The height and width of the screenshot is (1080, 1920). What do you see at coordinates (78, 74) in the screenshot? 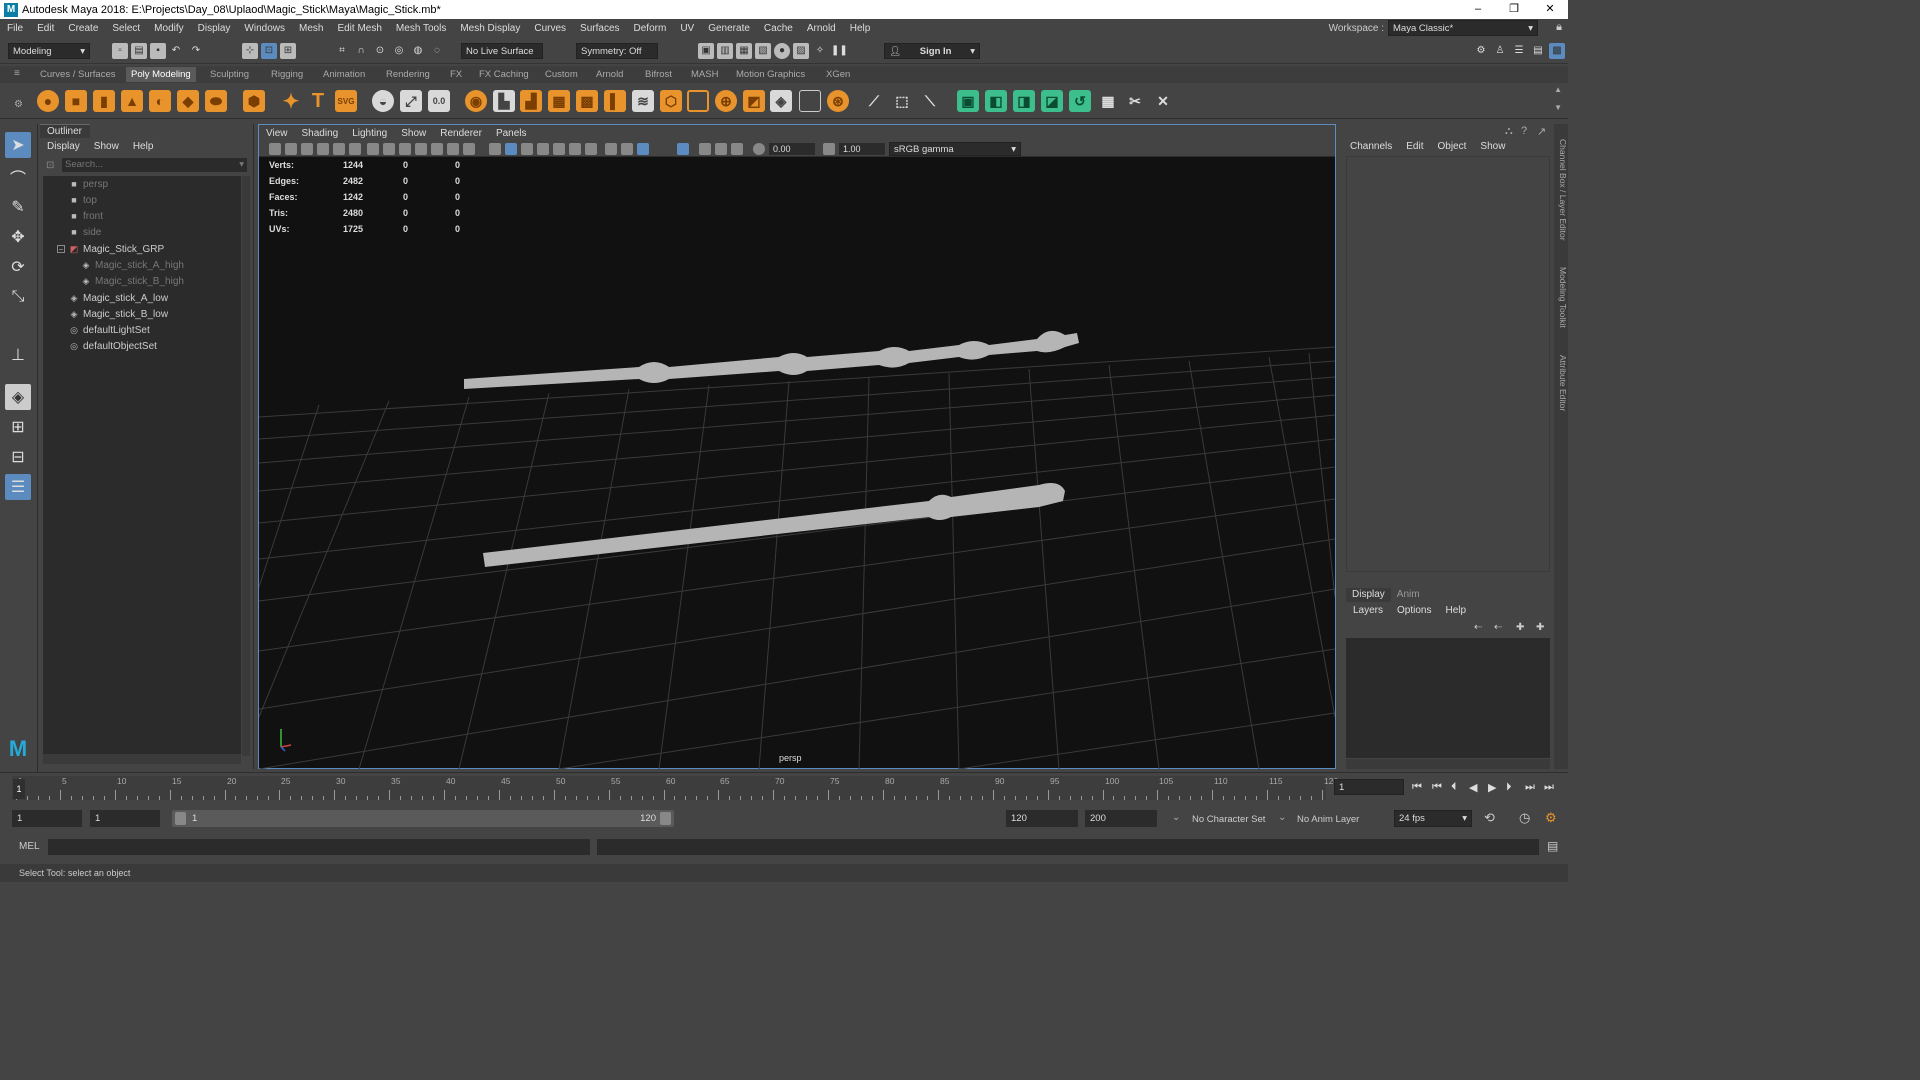
I see `tab-curves-surfaces: Curves / Surfaces` at bounding box center [78, 74].